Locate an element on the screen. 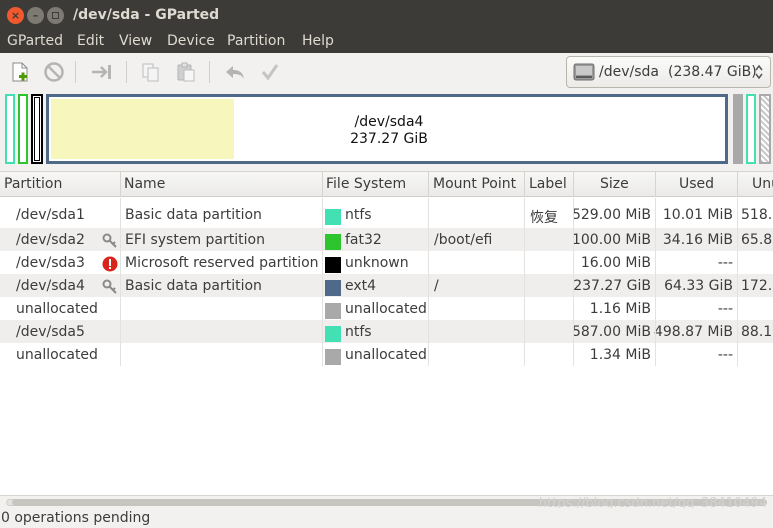 The height and width of the screenshot is (528, 773). map-segment-name: /dev/sda4 is located at coordinates (389, 122).